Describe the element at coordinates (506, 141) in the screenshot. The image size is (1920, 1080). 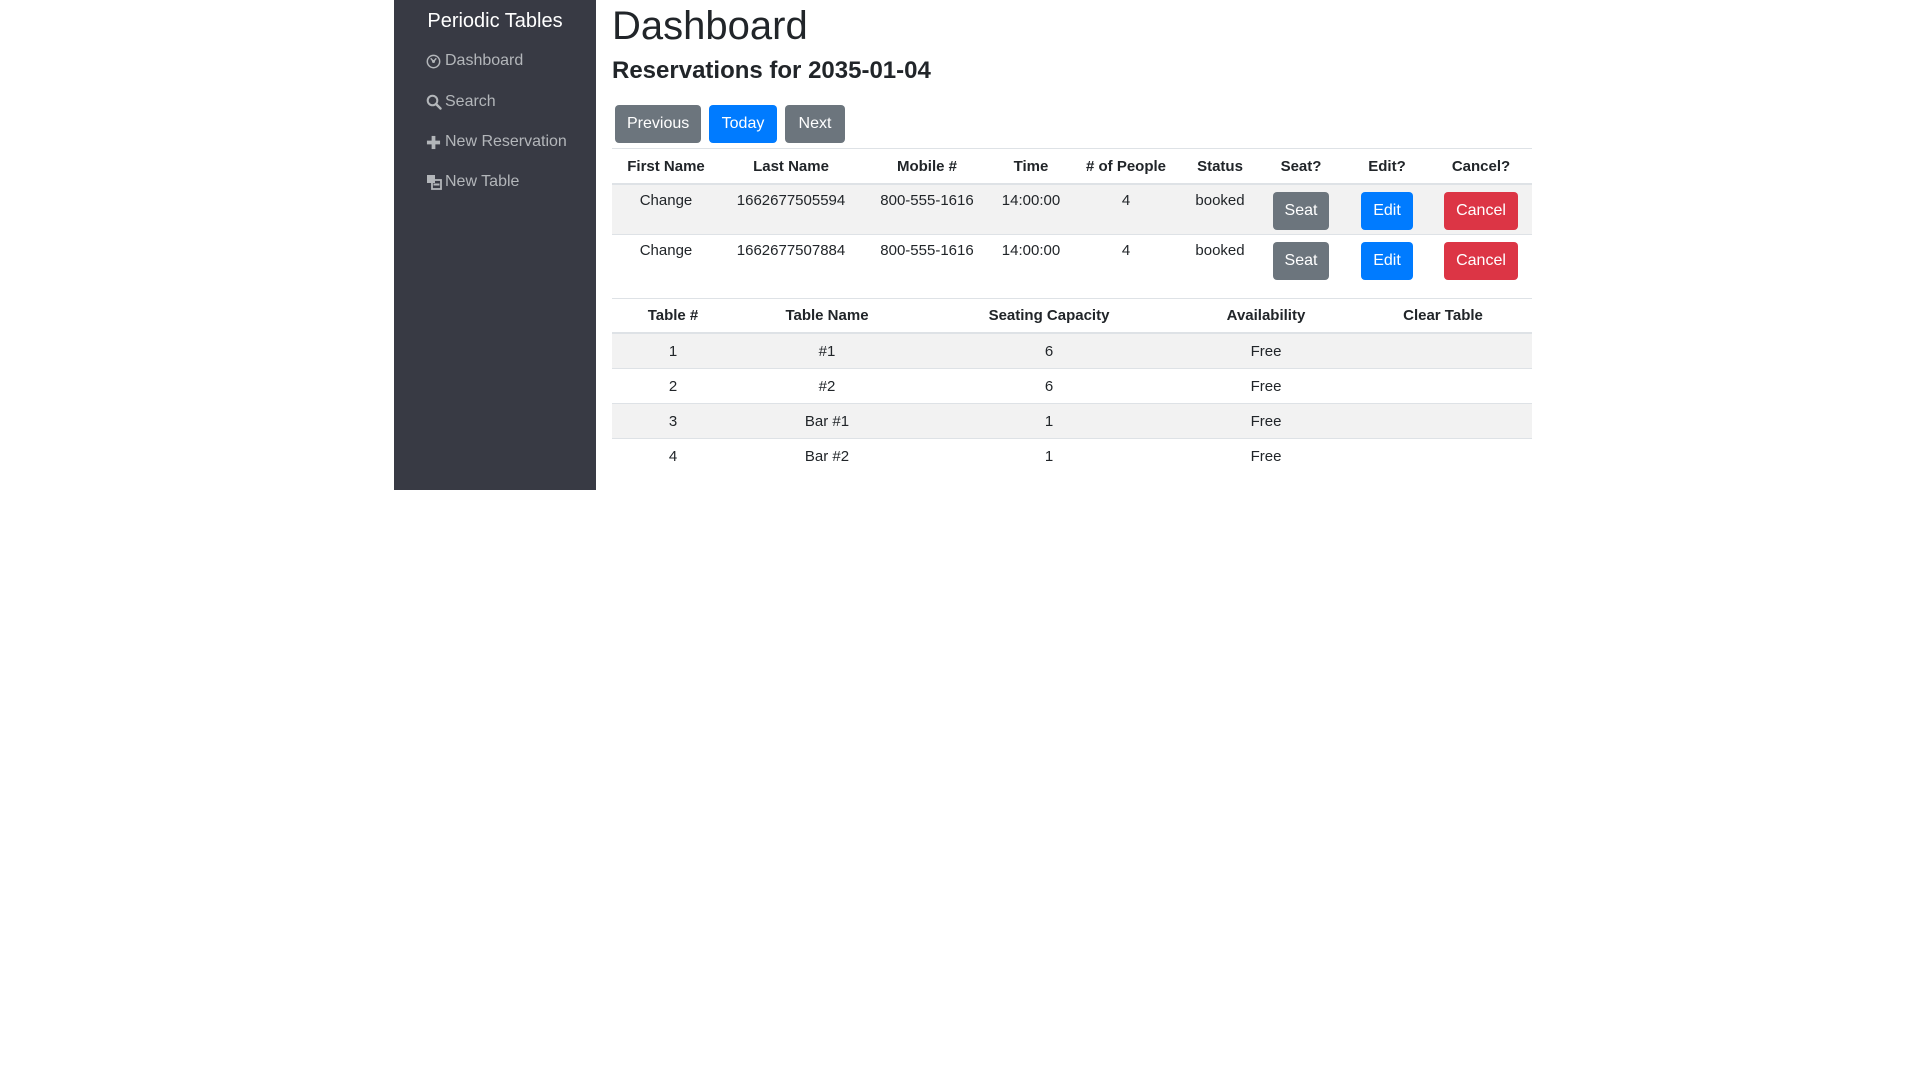
I see `sidebar-item-label: New Reservation` at that location.